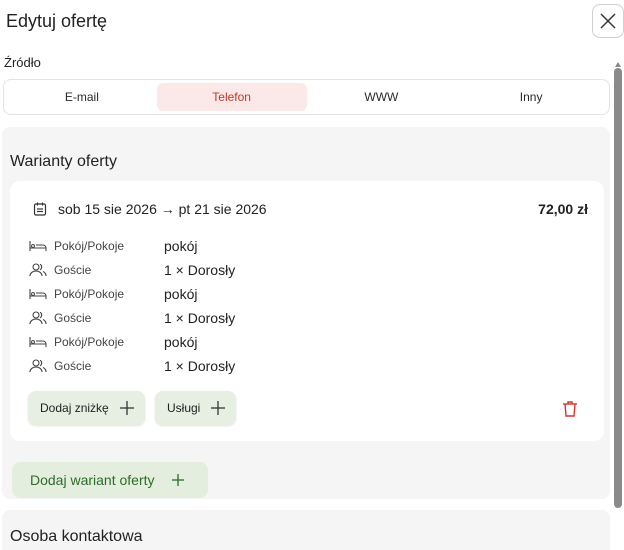 This screenshot has width=624, height=550. I want to click on trash-icon, so click(570, 409).